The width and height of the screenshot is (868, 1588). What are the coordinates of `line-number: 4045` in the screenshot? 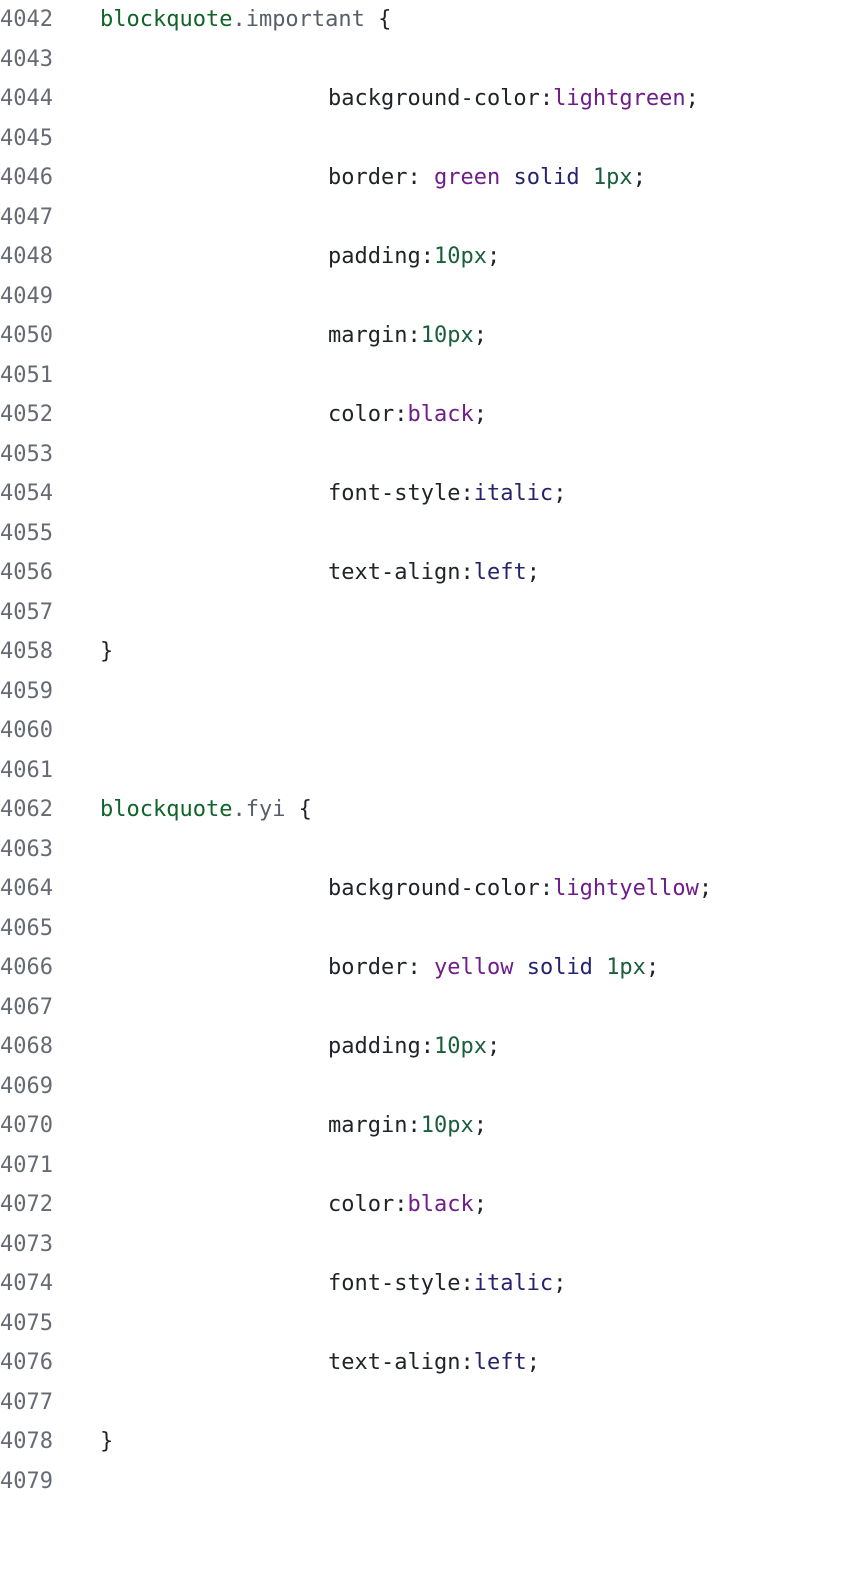 It's located at (30, 138).